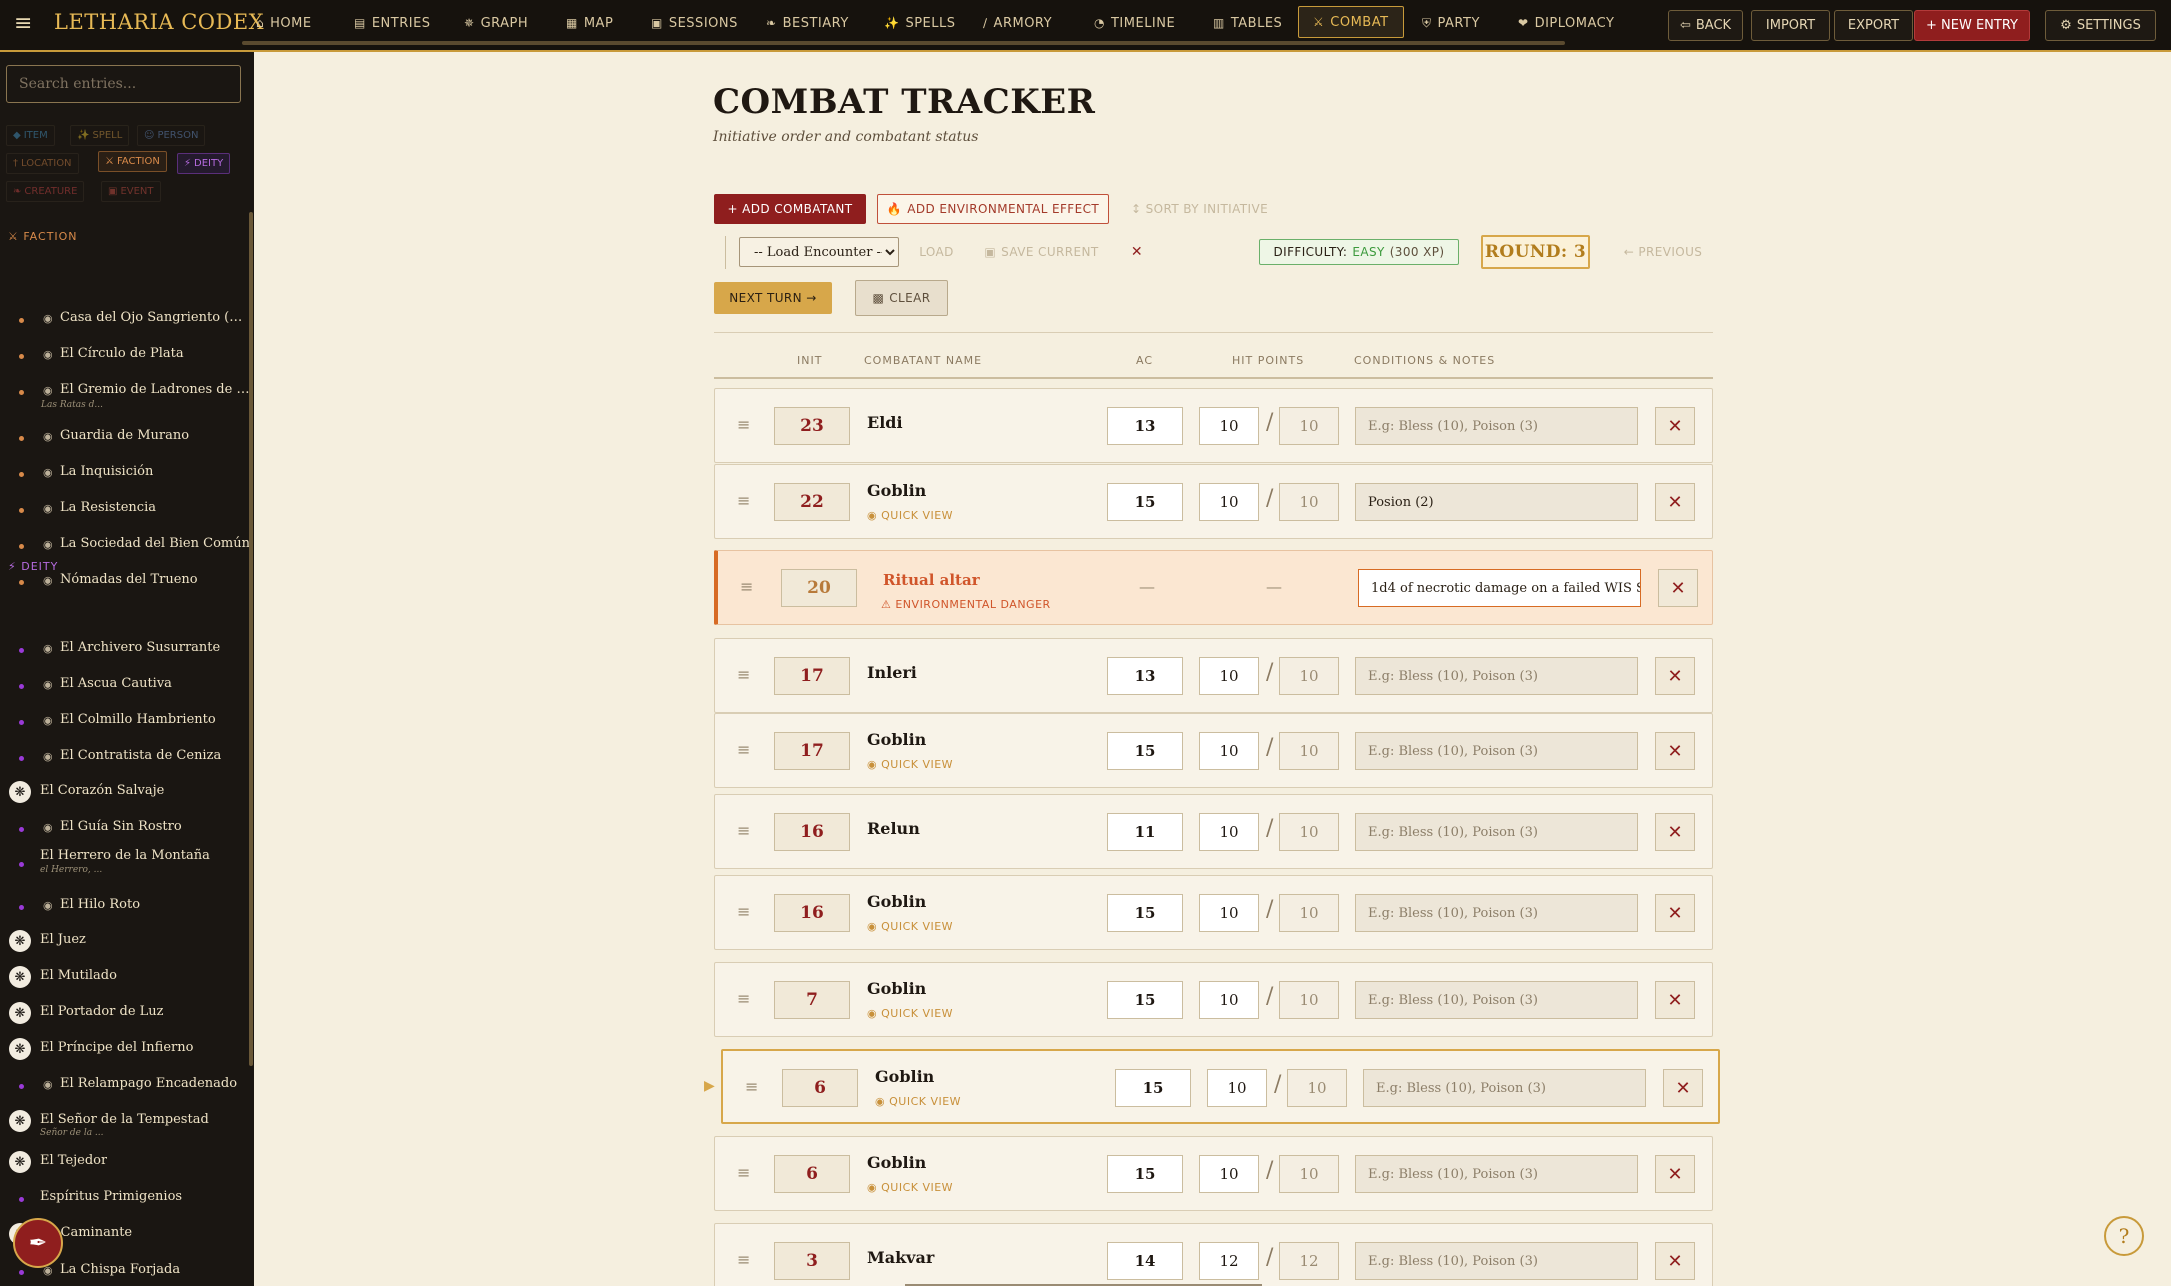  I want to click on filter-chip-spell: ✨ SPELL, so click(100, 135).